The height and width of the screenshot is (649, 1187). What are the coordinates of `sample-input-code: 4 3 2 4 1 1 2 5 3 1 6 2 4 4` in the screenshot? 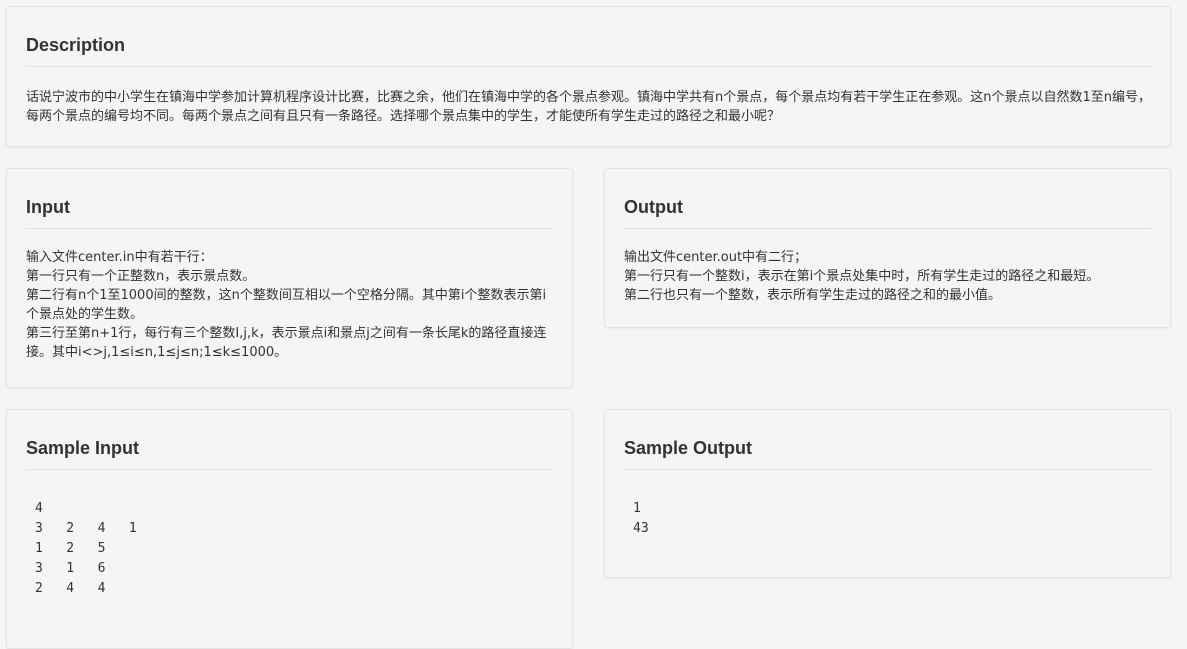 It's located at (86, 548).